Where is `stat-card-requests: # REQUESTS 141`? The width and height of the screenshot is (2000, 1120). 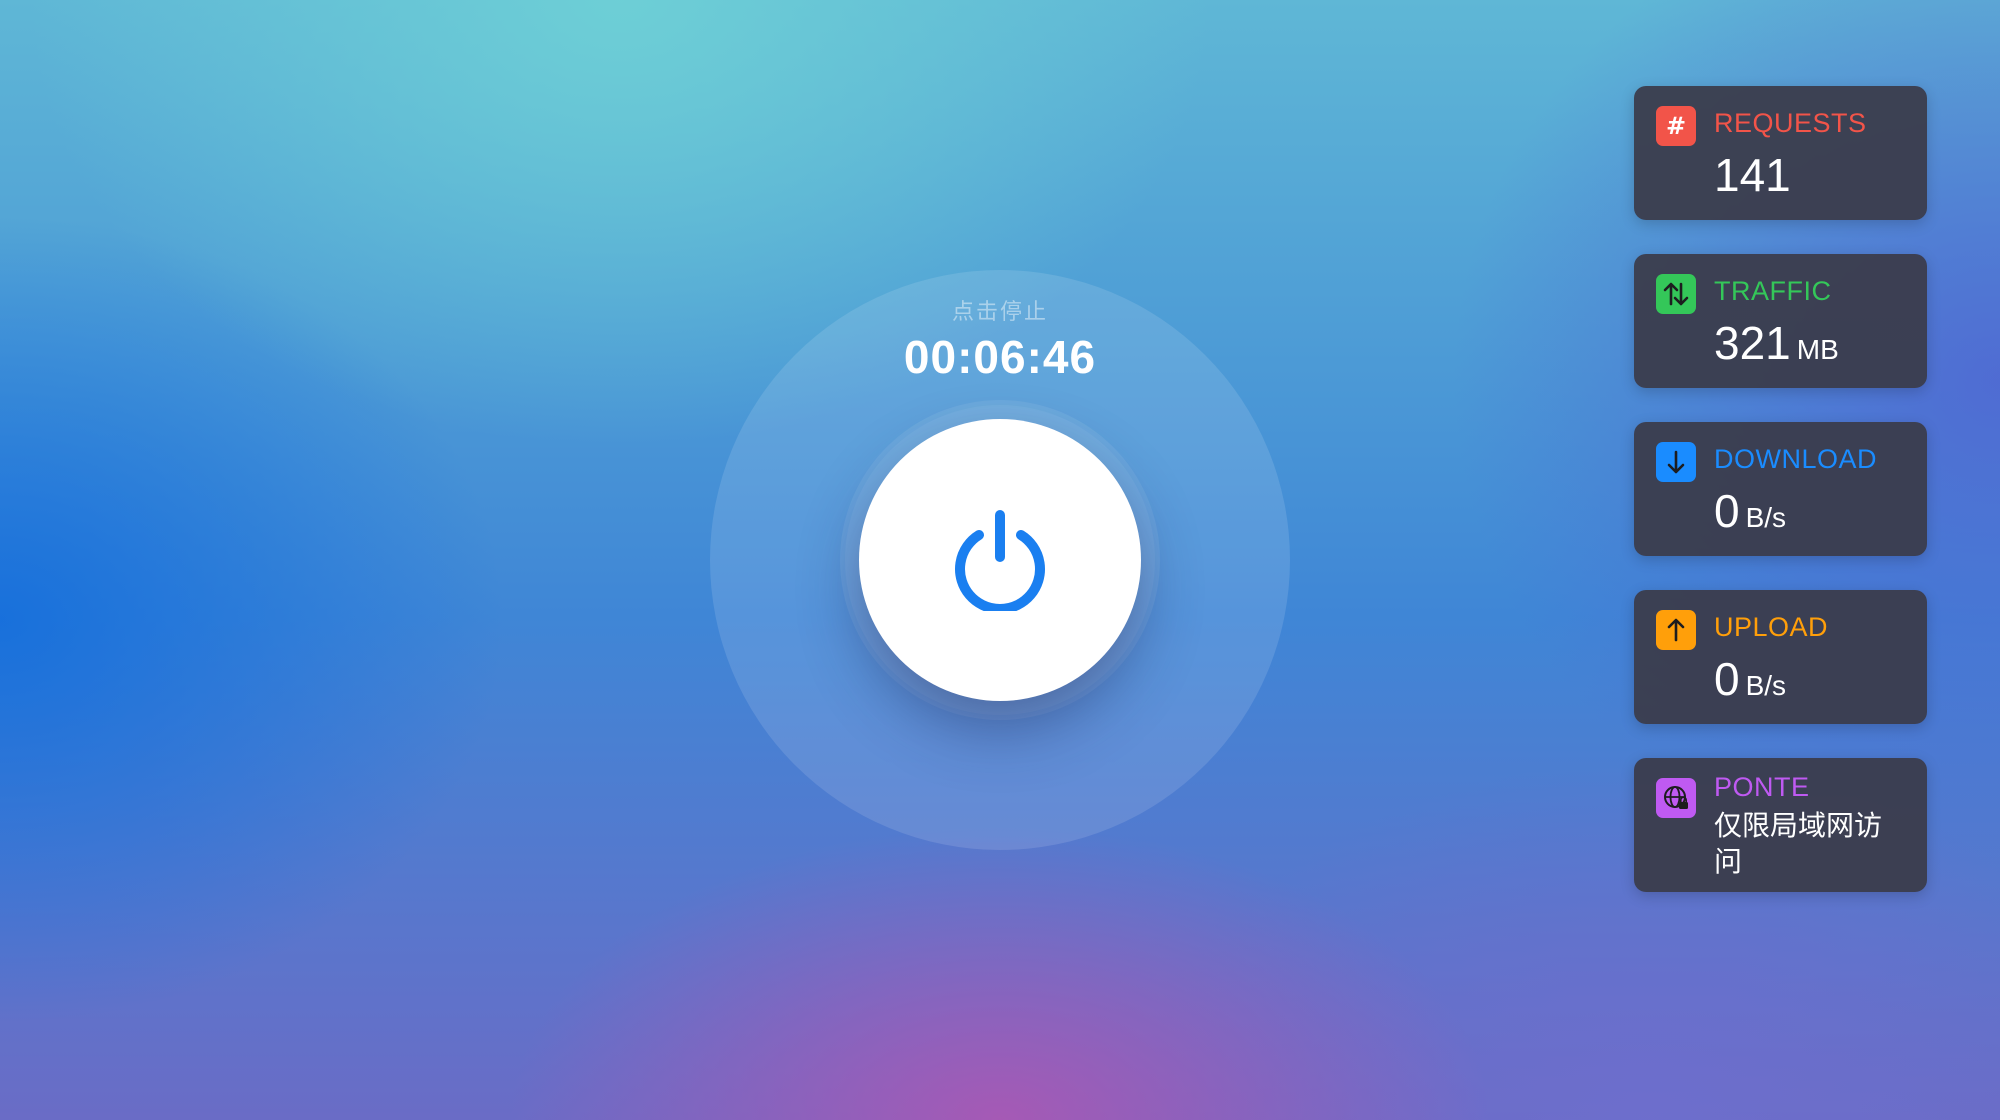 stat-card-requests: # REQUESTS 141 is located at coordinates (1780, 153).